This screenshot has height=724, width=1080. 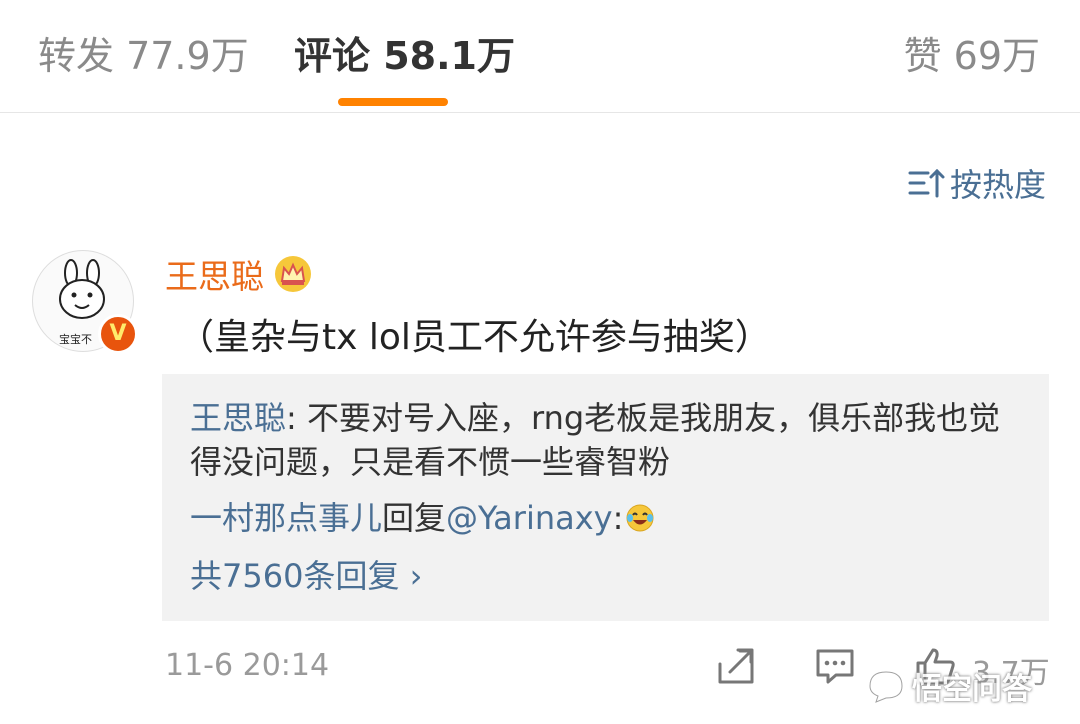 What do you see at coordinates (118, 334) in the screenshot?
I see `verified-badge-icon: V` at bounding box center [118, 334].